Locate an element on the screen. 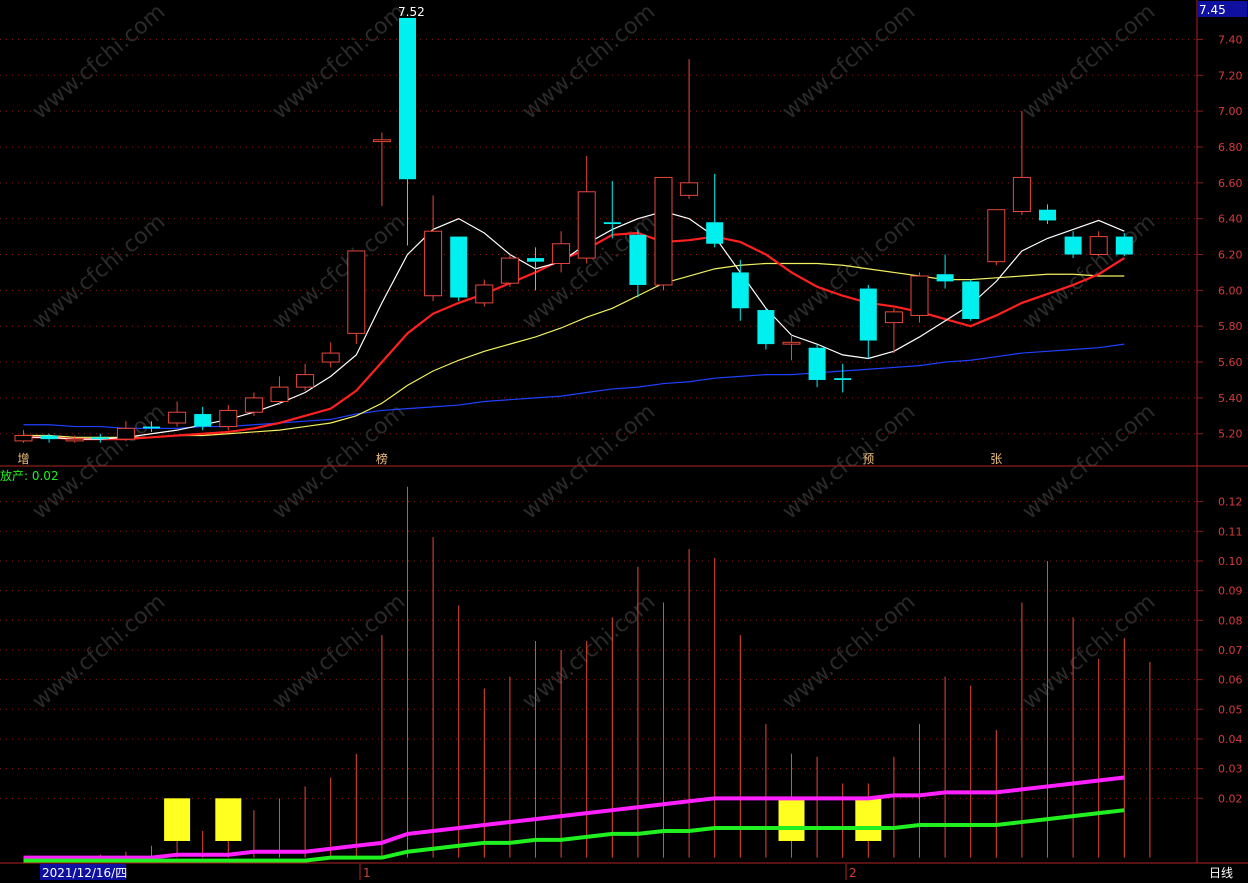  price-tick-label: 7.20 is located at coordinates (1230, 75).